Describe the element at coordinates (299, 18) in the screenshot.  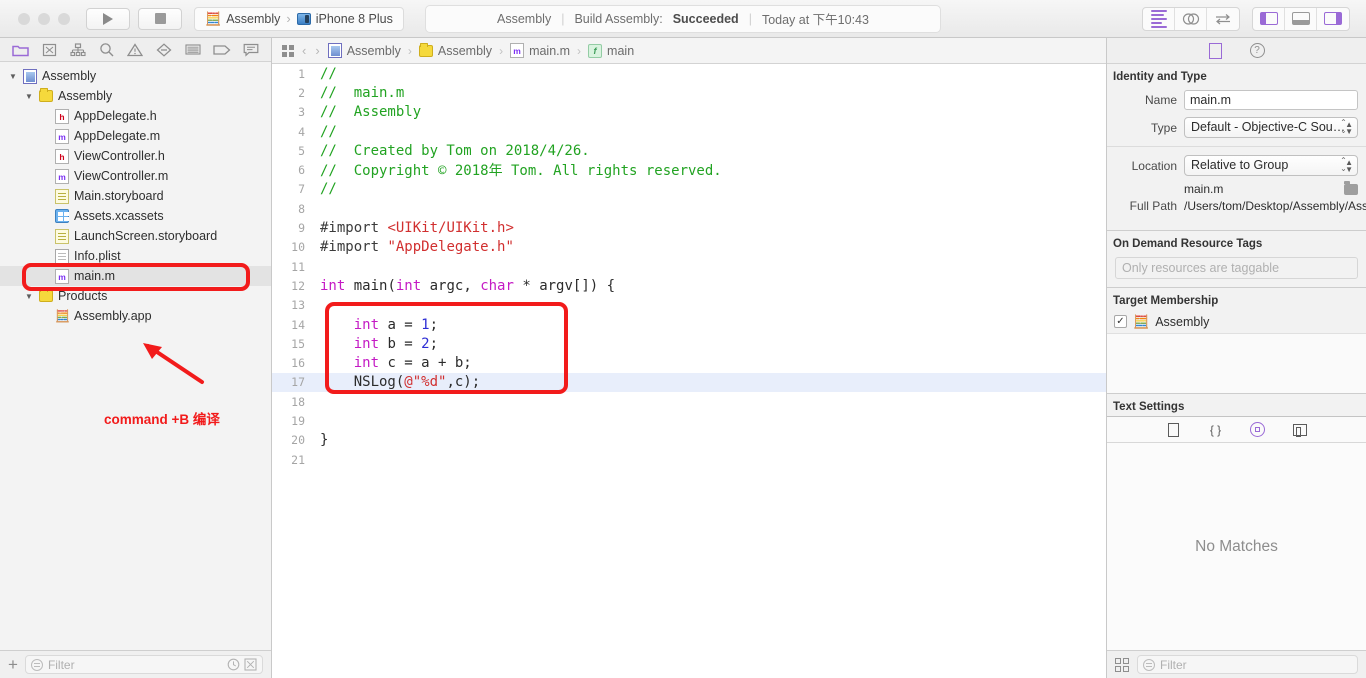
I see `scheme-selector: 🧮 Assembly › iPhone 8 Plus` at that location.